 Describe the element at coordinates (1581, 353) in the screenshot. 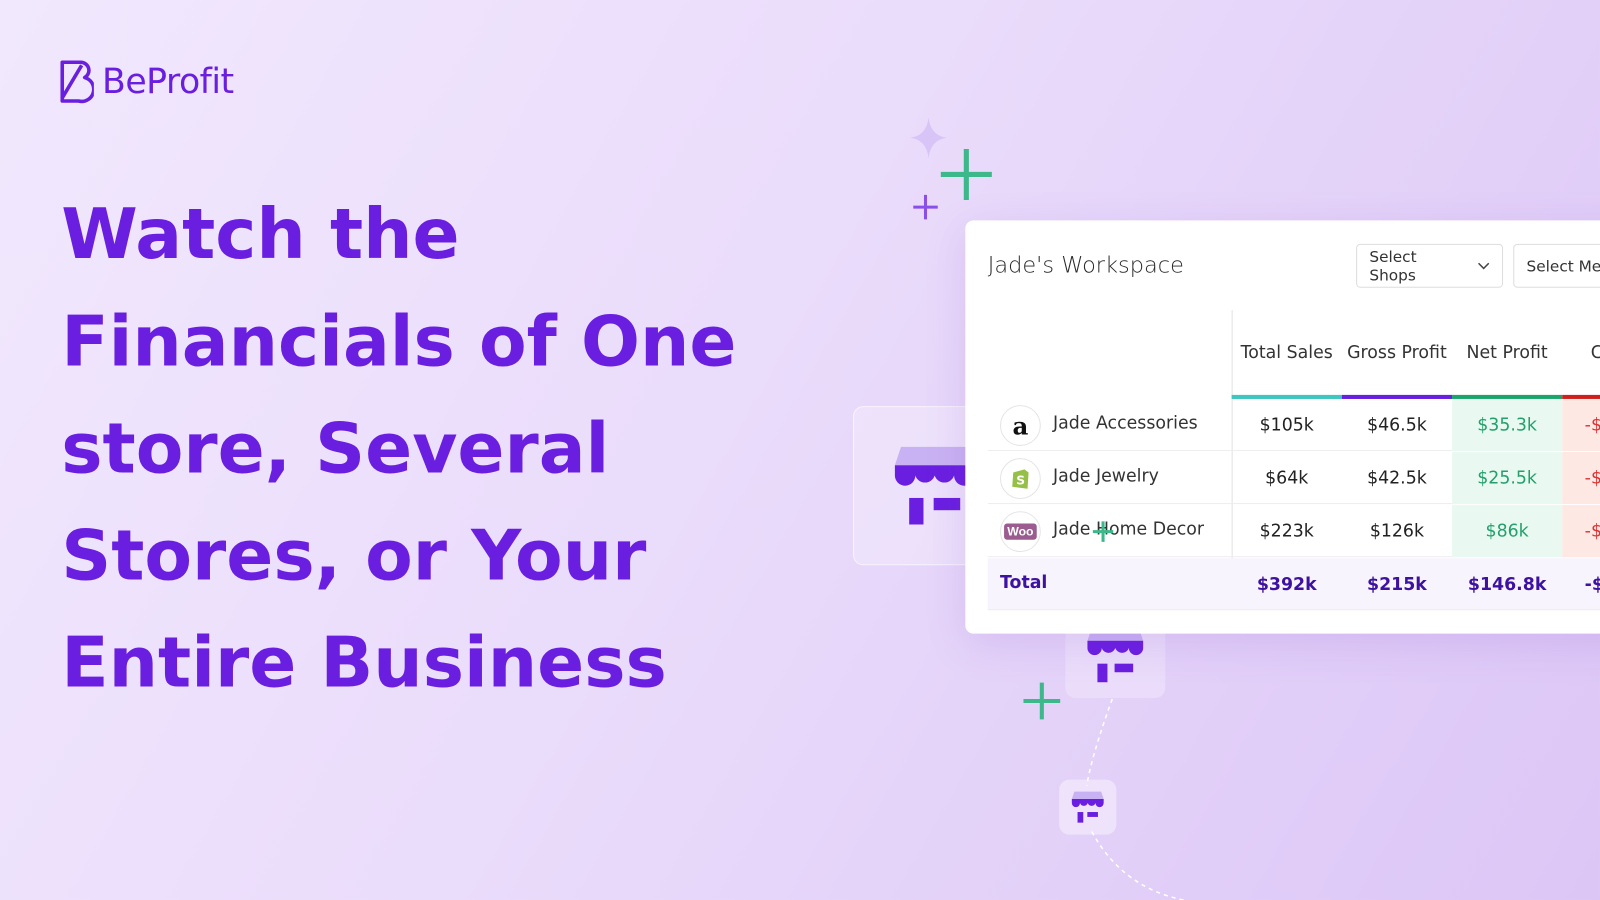

I see `column-header: C` at that location.